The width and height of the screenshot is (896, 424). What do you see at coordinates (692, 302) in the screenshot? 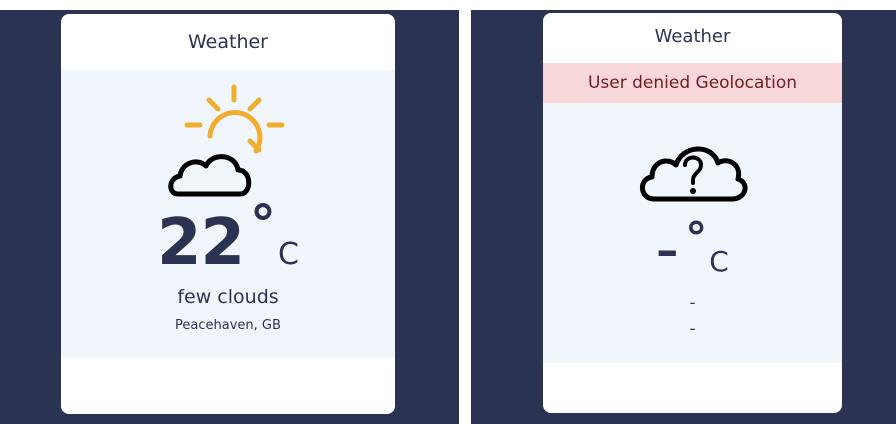
I see `weather-description: -` at bounding box center [692, 302].